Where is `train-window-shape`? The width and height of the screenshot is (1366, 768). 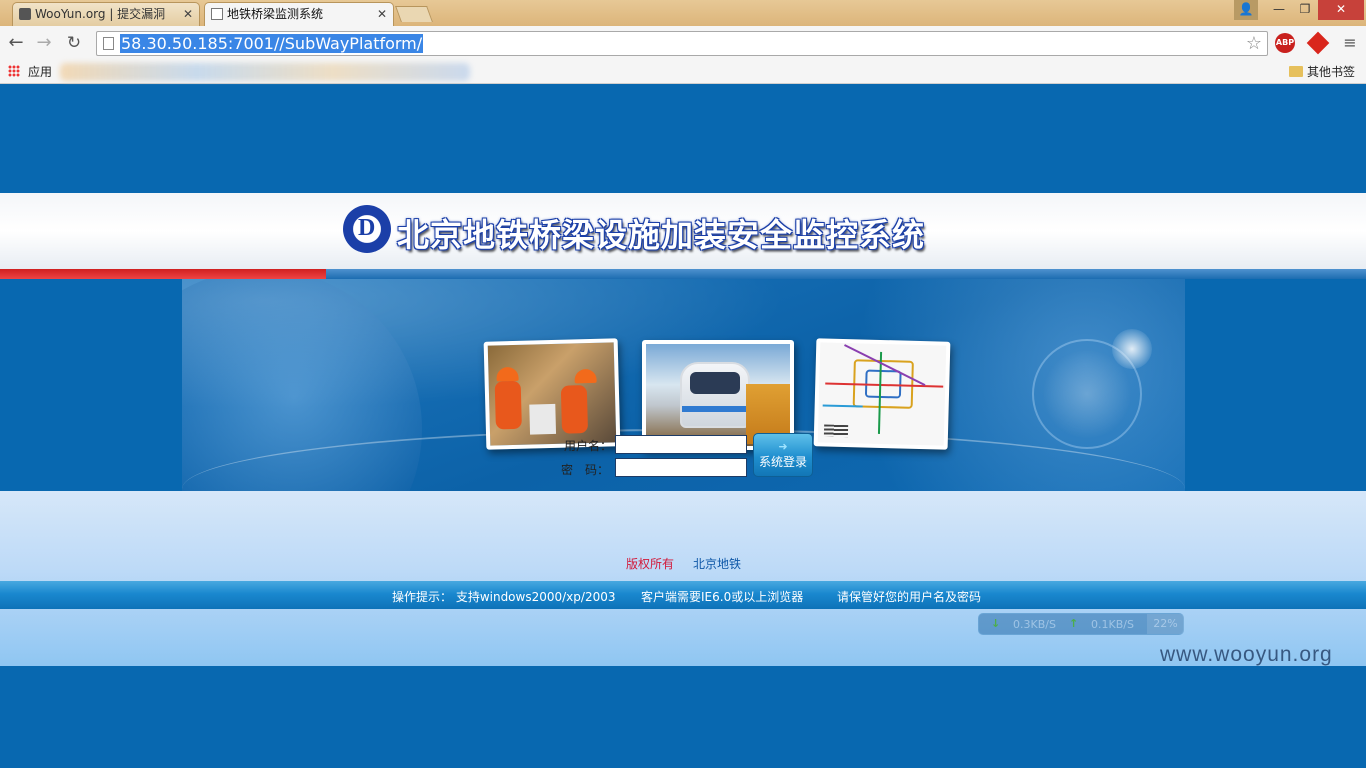
train-window-shape is located at coordinates (715, 383).